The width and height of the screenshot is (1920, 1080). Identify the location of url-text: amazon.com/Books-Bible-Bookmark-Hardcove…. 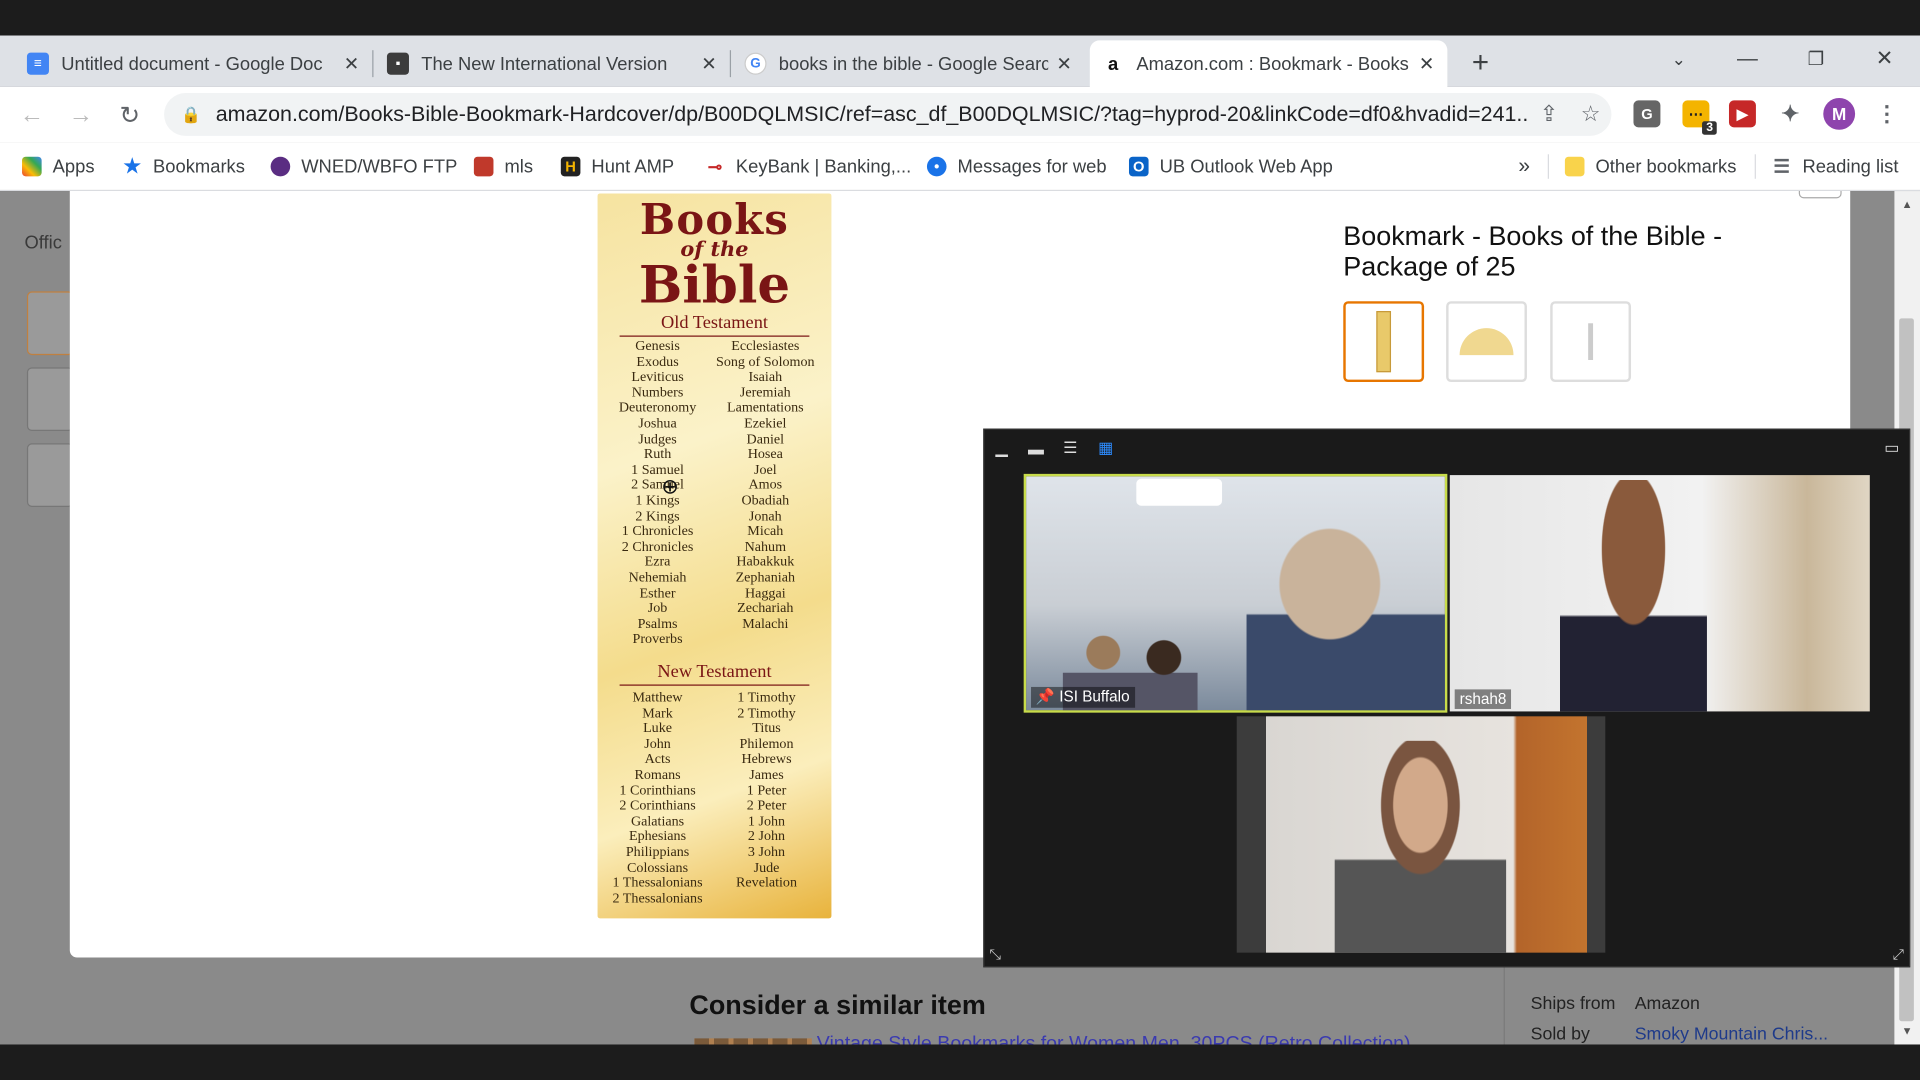
(872, 115).